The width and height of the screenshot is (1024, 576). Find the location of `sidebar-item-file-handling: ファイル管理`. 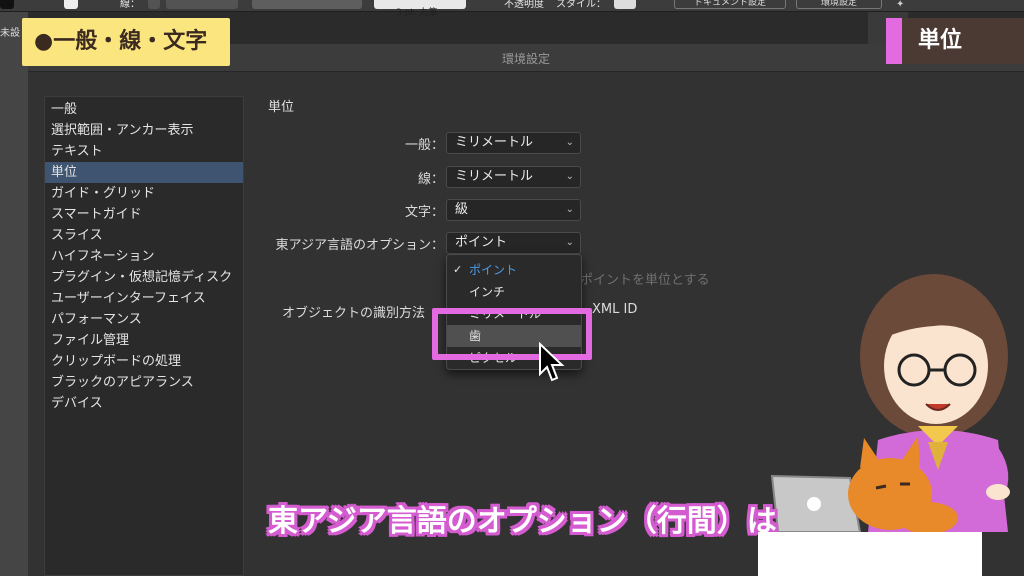

sidebar-item-file-handling: ファイル管理 is located at coordinates (144, 340).